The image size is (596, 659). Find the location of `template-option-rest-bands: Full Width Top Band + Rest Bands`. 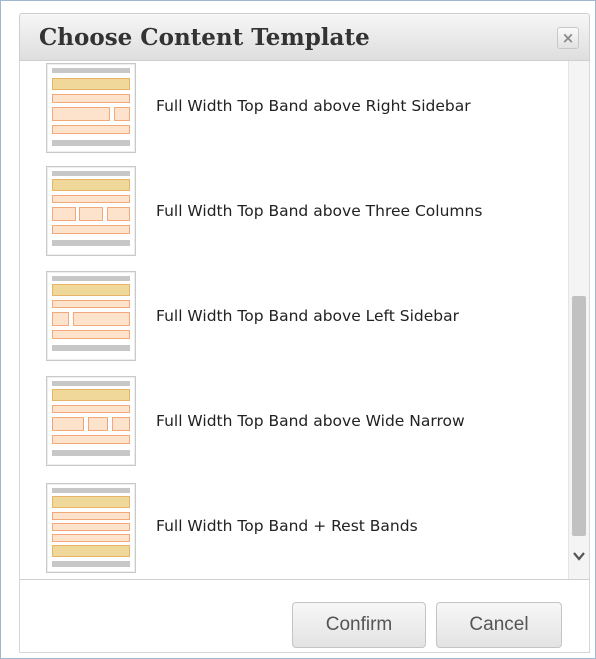

template-option-rest-bands: Full Width Top Band + Rest Bands is located at coordinates (295, 526).